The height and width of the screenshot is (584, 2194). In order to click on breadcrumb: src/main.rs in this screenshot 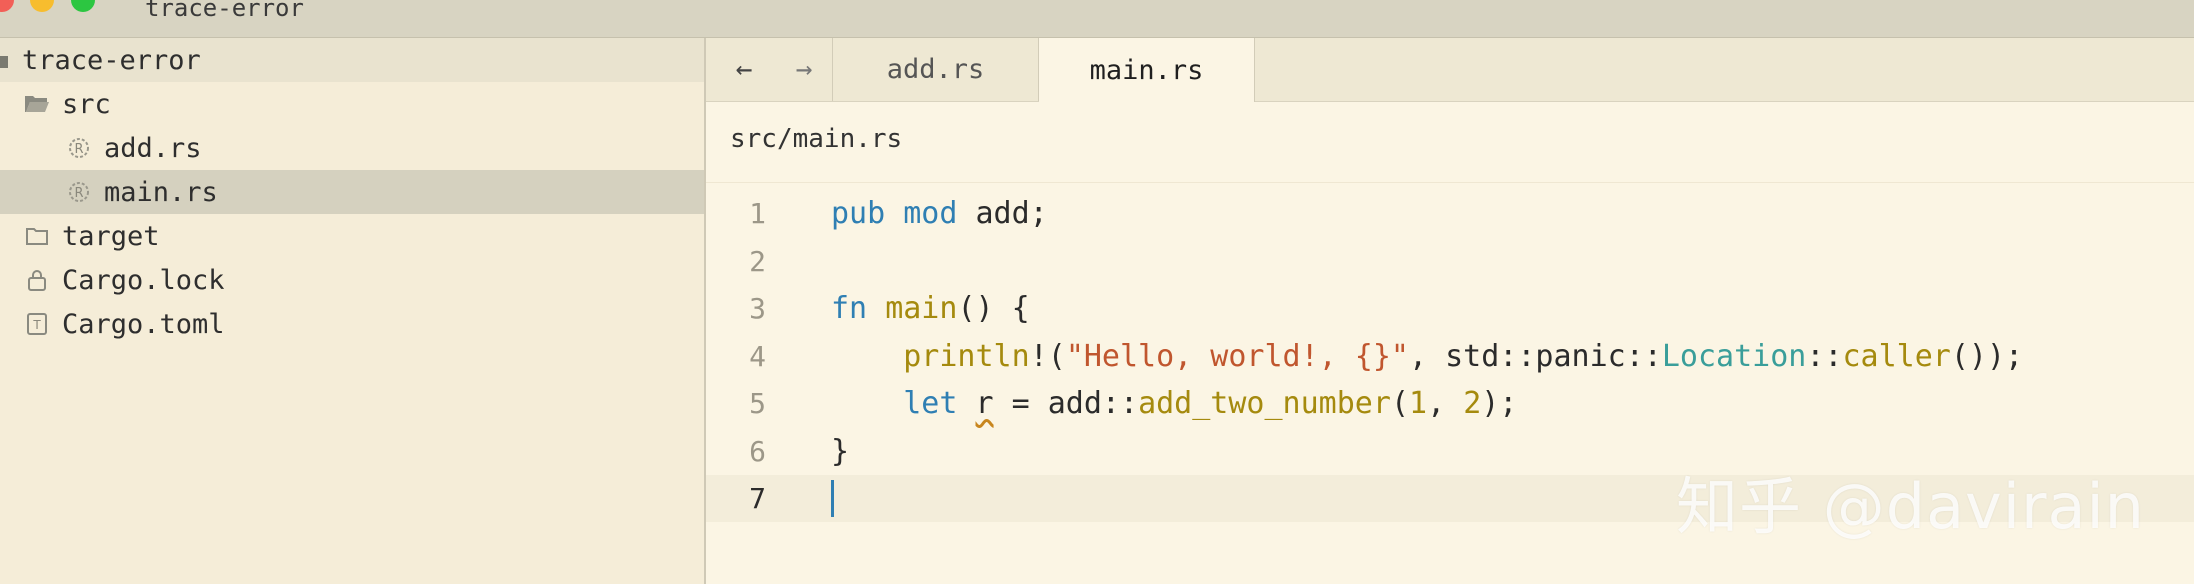, I will do `click(816, 139)`.